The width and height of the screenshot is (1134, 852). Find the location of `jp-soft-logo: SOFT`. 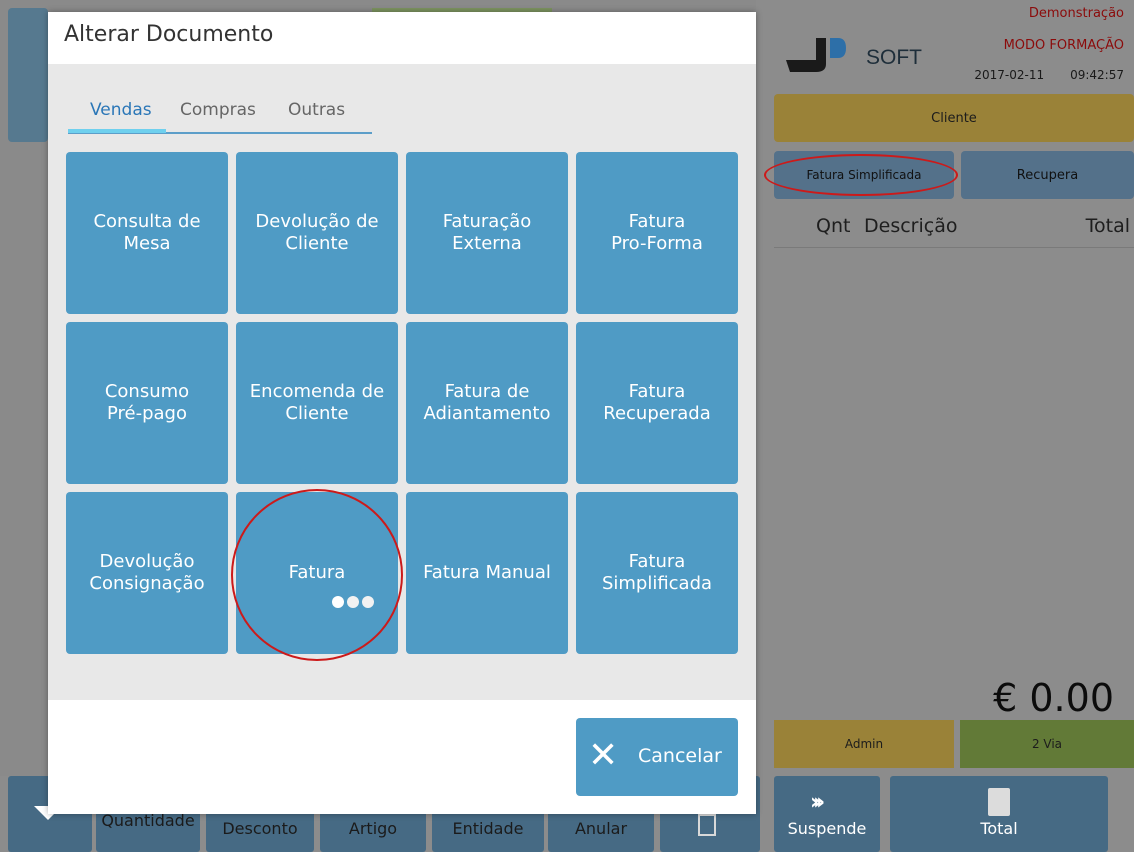

jp-soft-logo: SOFT is located at coordinates (866, 53).